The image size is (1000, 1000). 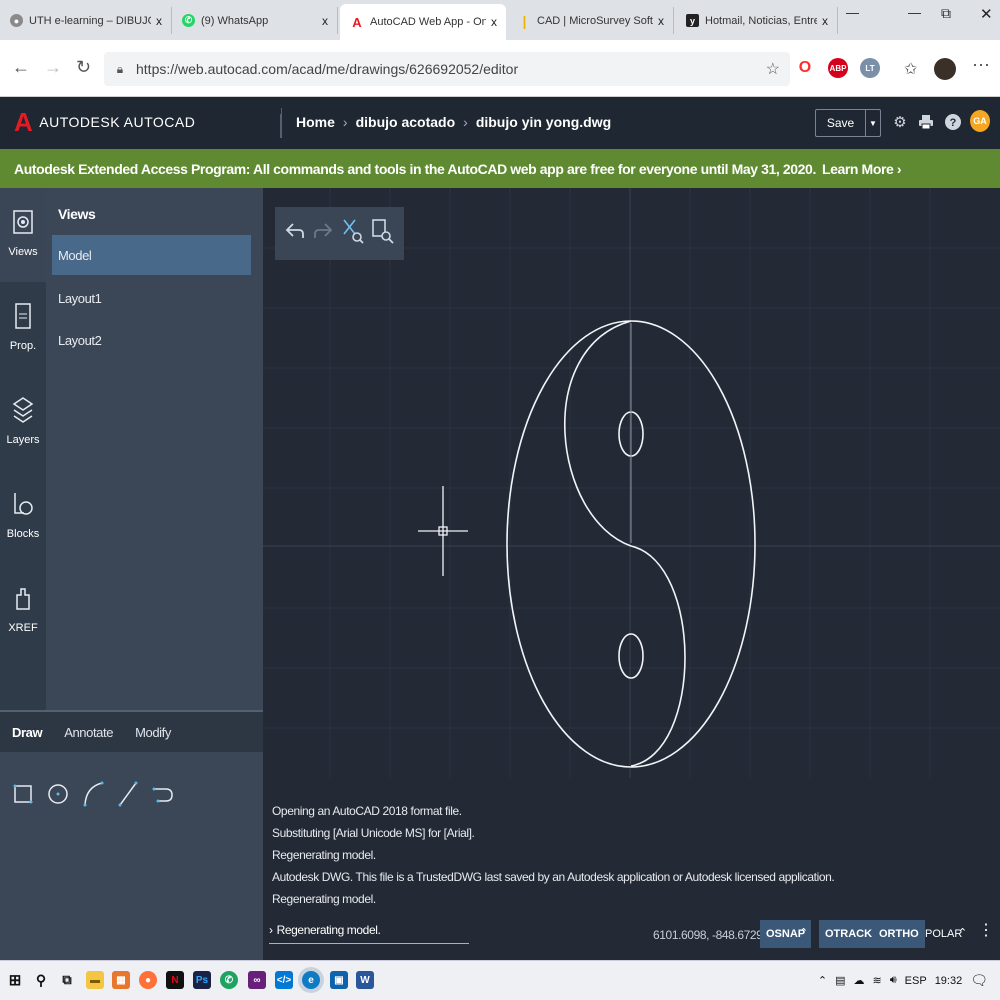 What do you see at coordinates (979, 980) in the screenshot?
I see `notifications-icon: 🗨︎` at bounding box center [979, 980].